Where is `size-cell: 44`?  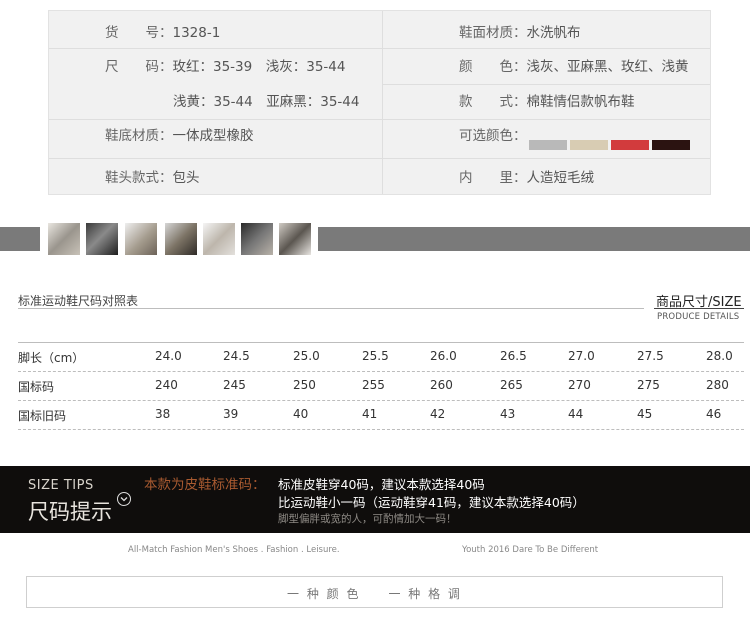 size-cell: 44 is located at coordinates (576, 414).